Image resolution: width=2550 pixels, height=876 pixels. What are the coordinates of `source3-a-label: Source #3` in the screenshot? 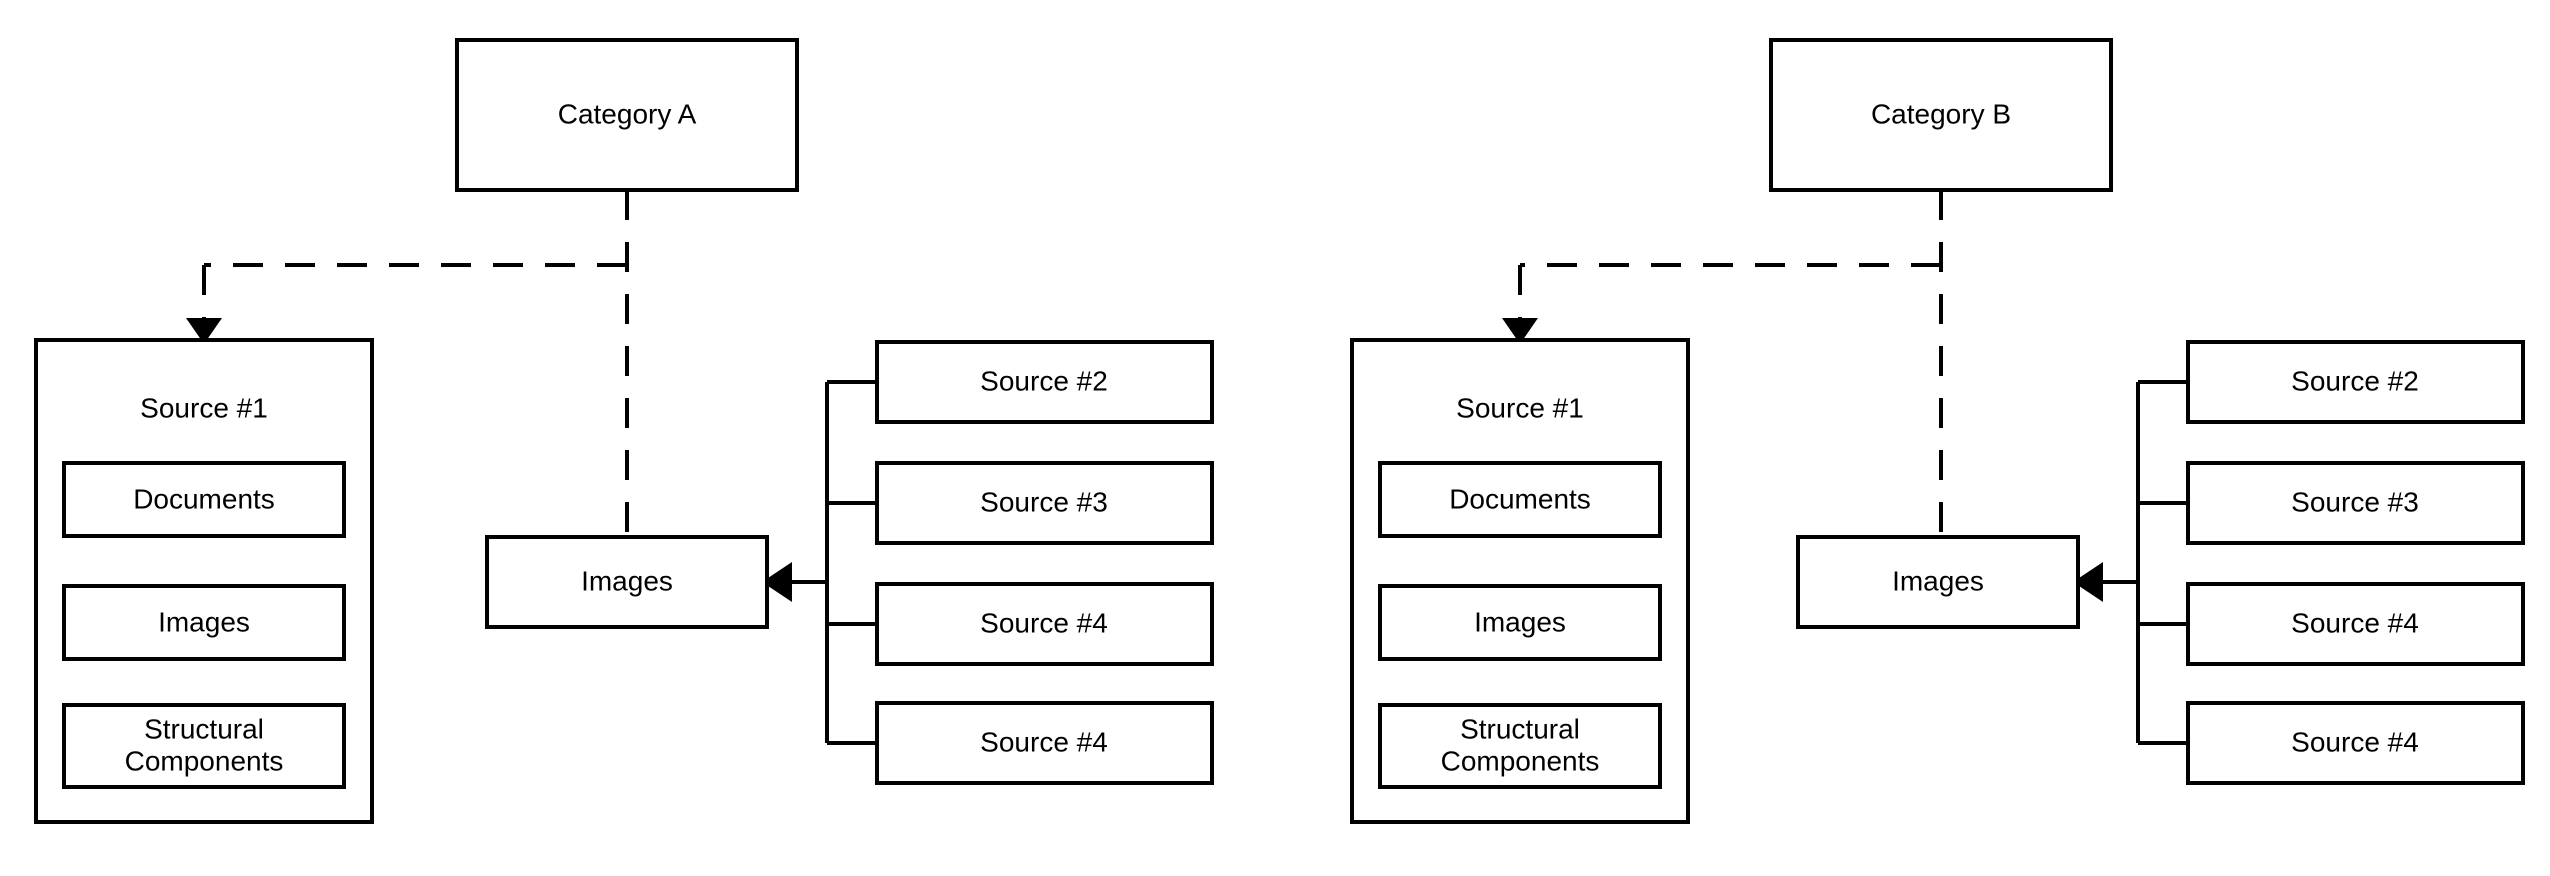 It's located at (1044, 501).